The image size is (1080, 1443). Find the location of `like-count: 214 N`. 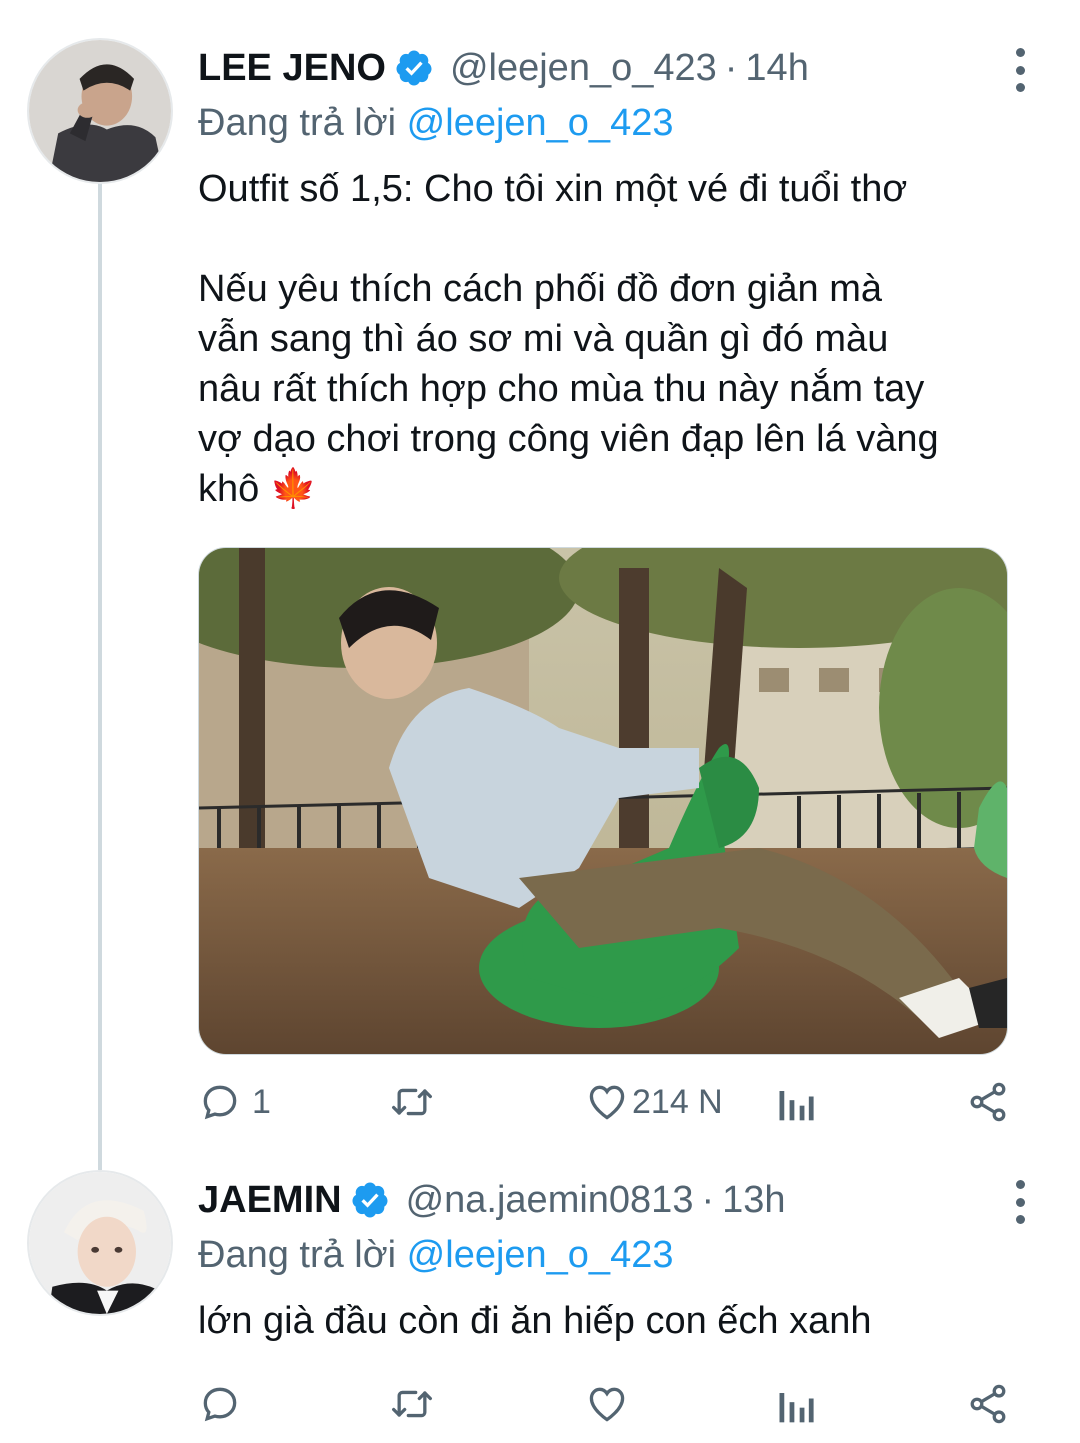

like-count: 214 N is located at coordinates (677, 1101).